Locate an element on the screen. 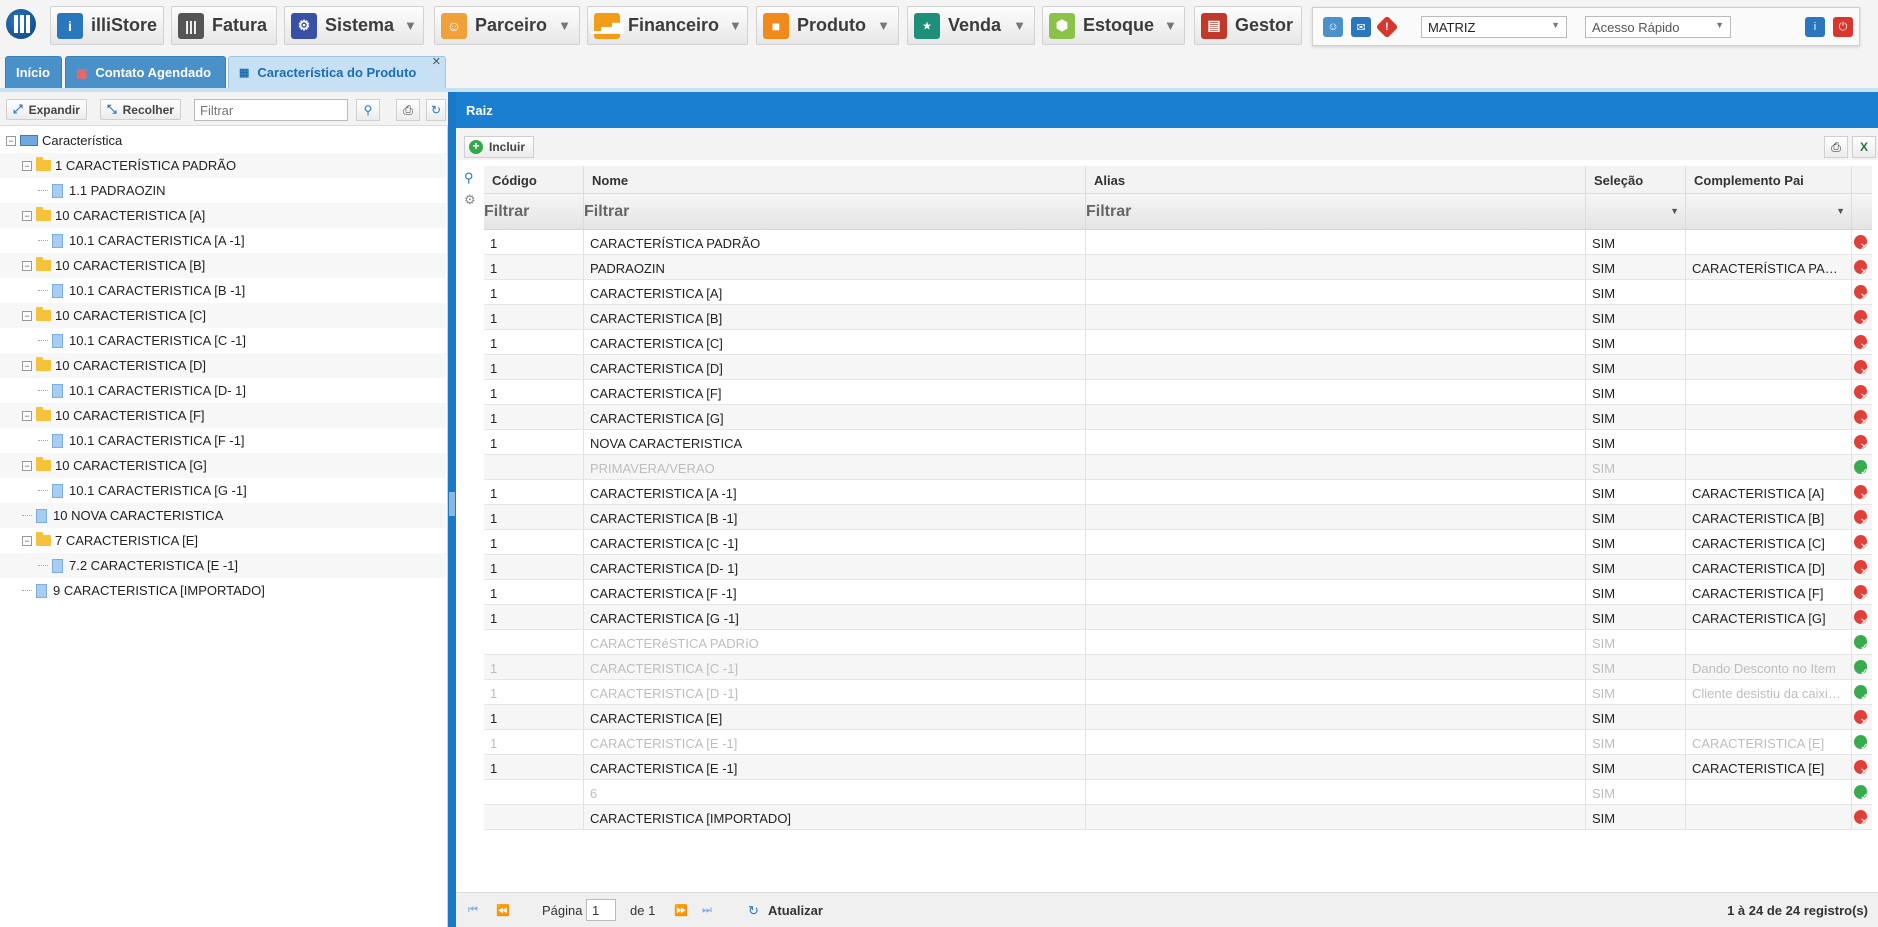 Image resolution: width=1878 pixels, height=927 pixels. column-header-nome: Nome is located at coordinates (835, 179).